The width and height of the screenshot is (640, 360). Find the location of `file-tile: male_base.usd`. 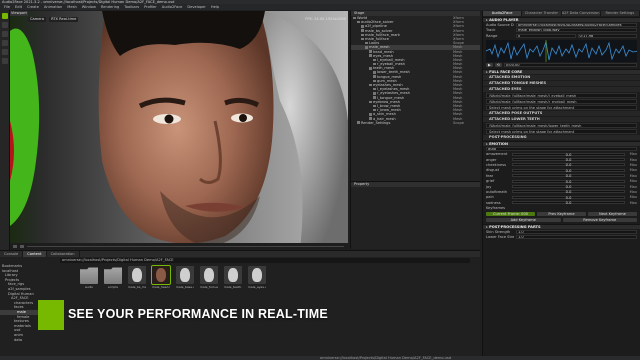

file-tile: male_base.usd is located at coordinates (185, 277).